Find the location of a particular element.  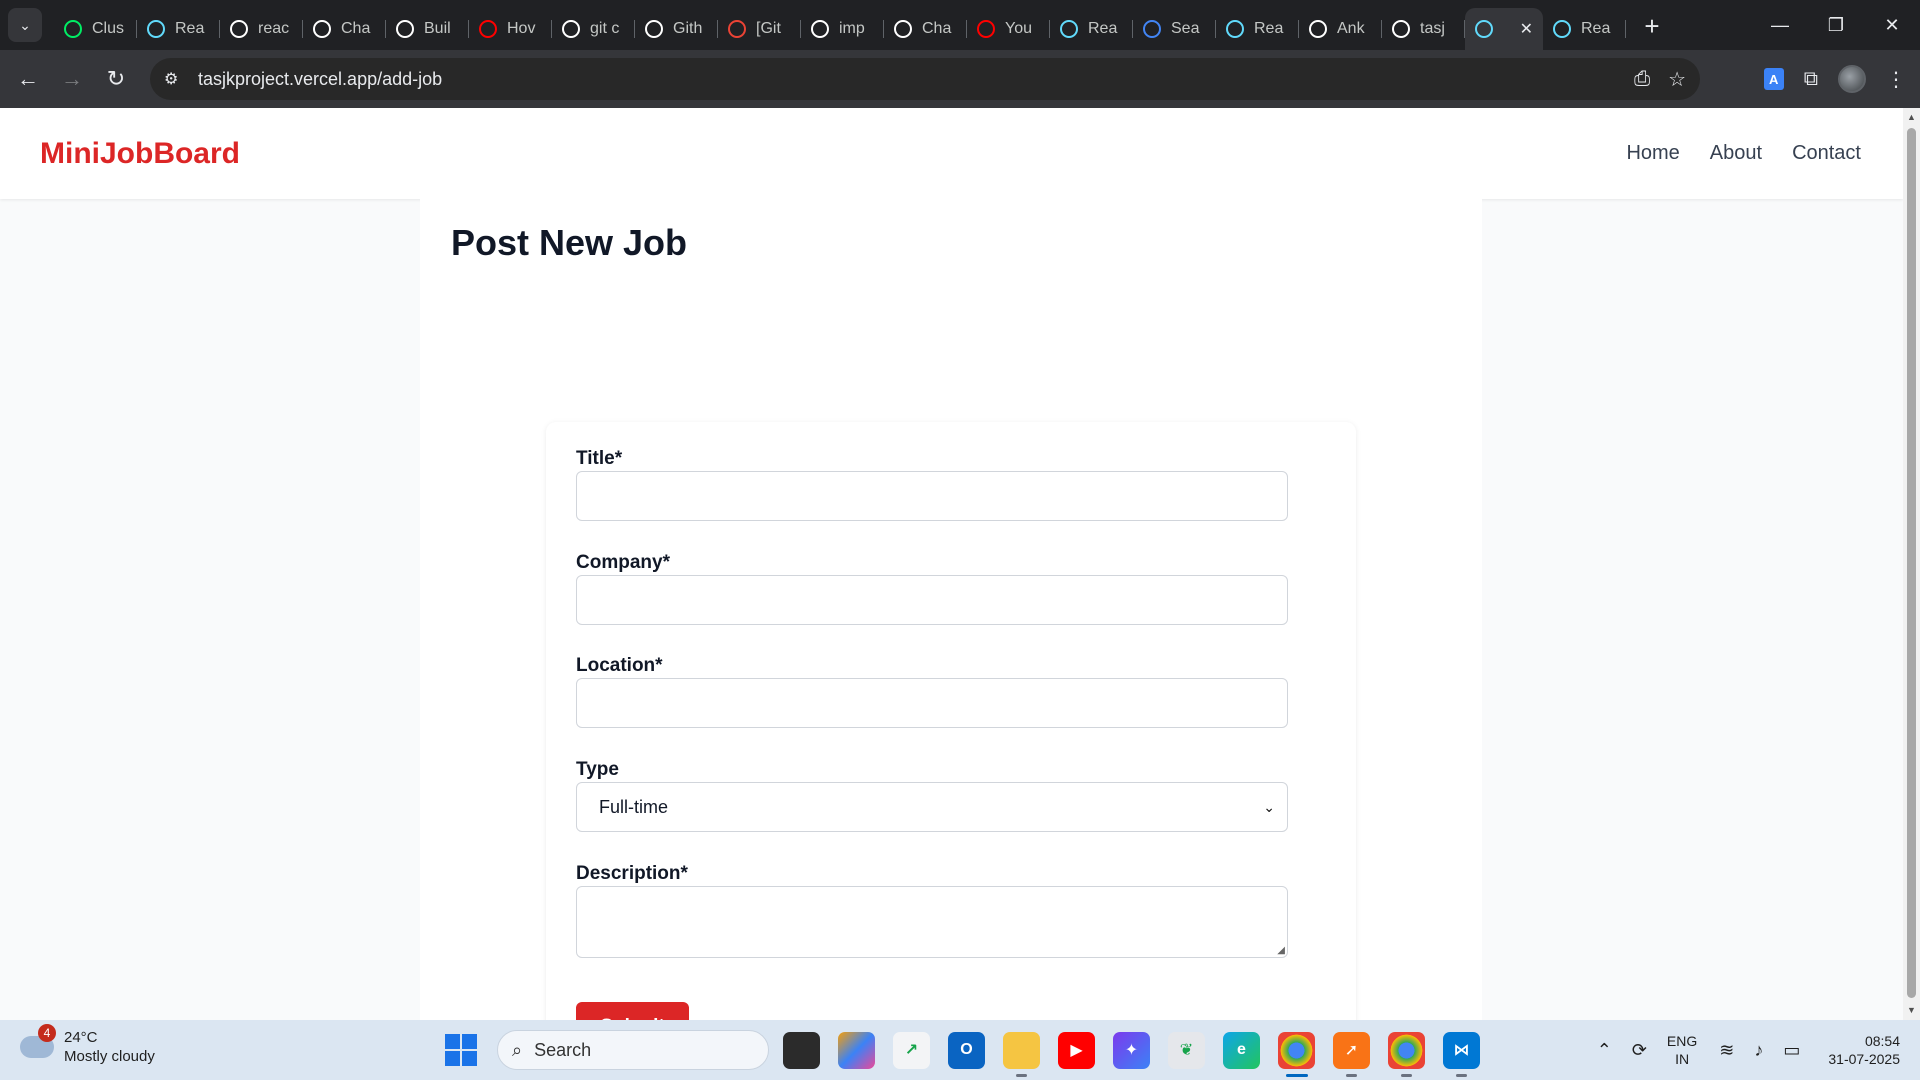

tab-search-button: ⌄ is located at coordinates (25, 25).